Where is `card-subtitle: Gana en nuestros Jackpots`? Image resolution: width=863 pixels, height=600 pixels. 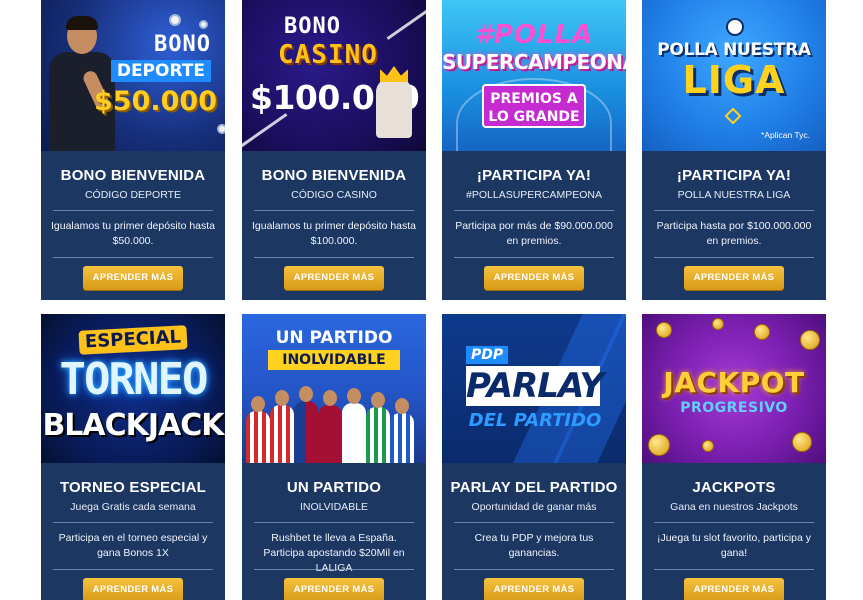 card-subtitle: Gana en nuestros Jackpots is located at coordinates (734, 507).